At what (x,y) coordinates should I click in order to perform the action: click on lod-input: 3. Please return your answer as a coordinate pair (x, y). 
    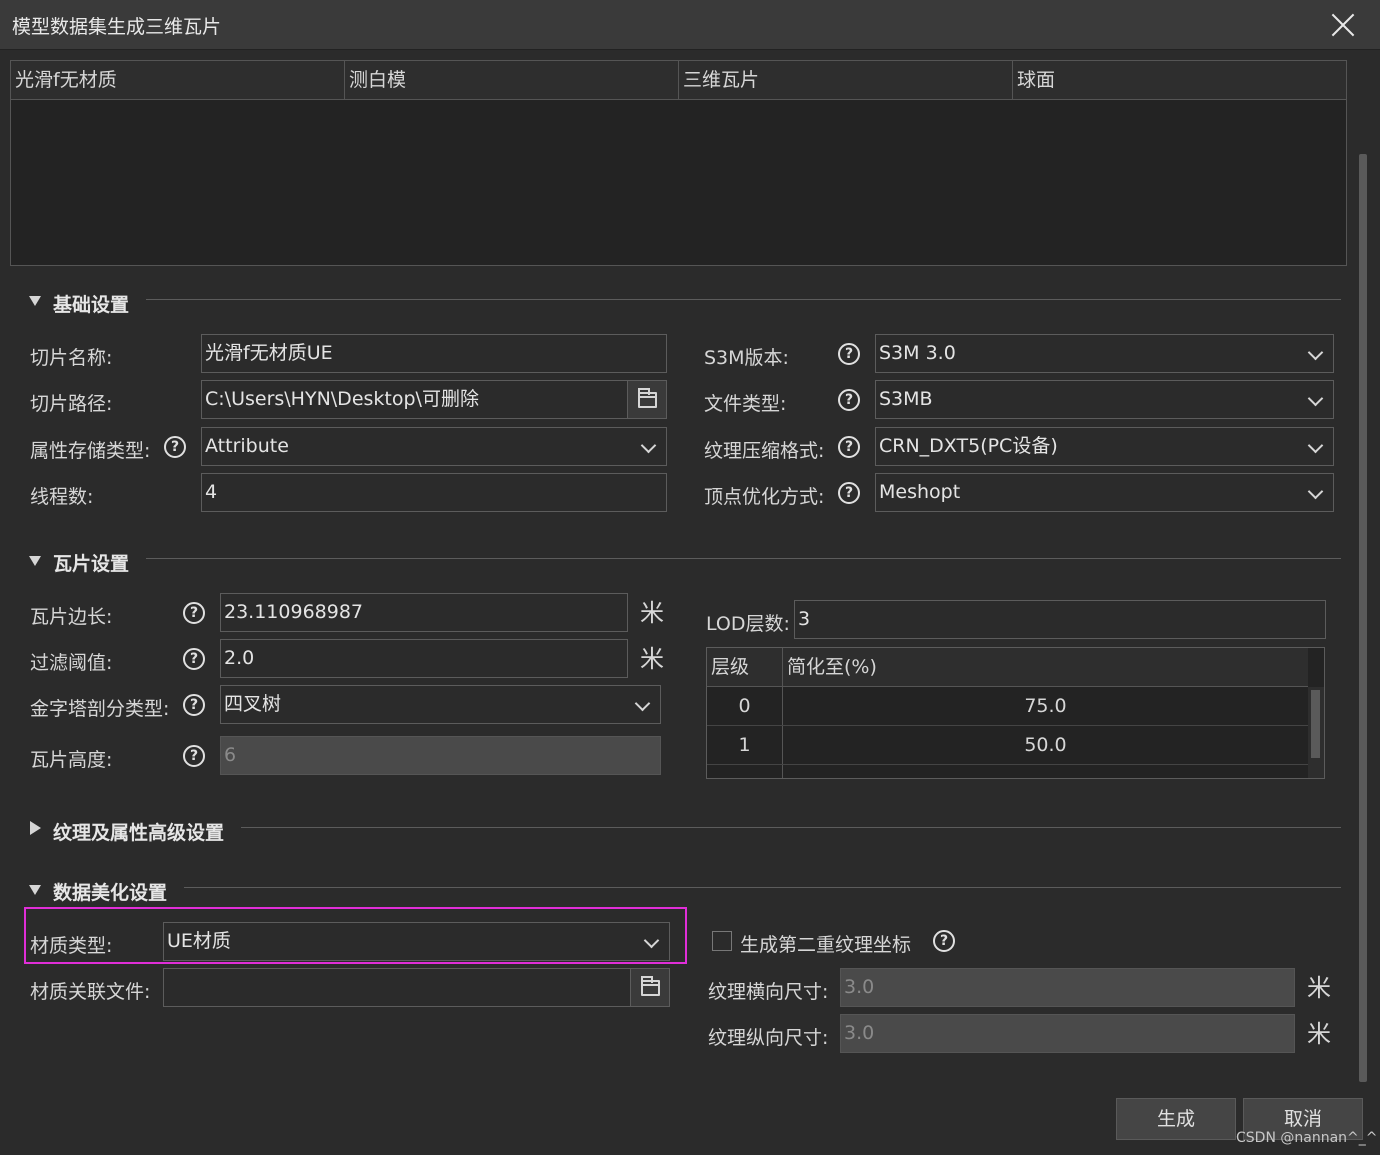
    Looking at the image, I should click on (1060, 619).